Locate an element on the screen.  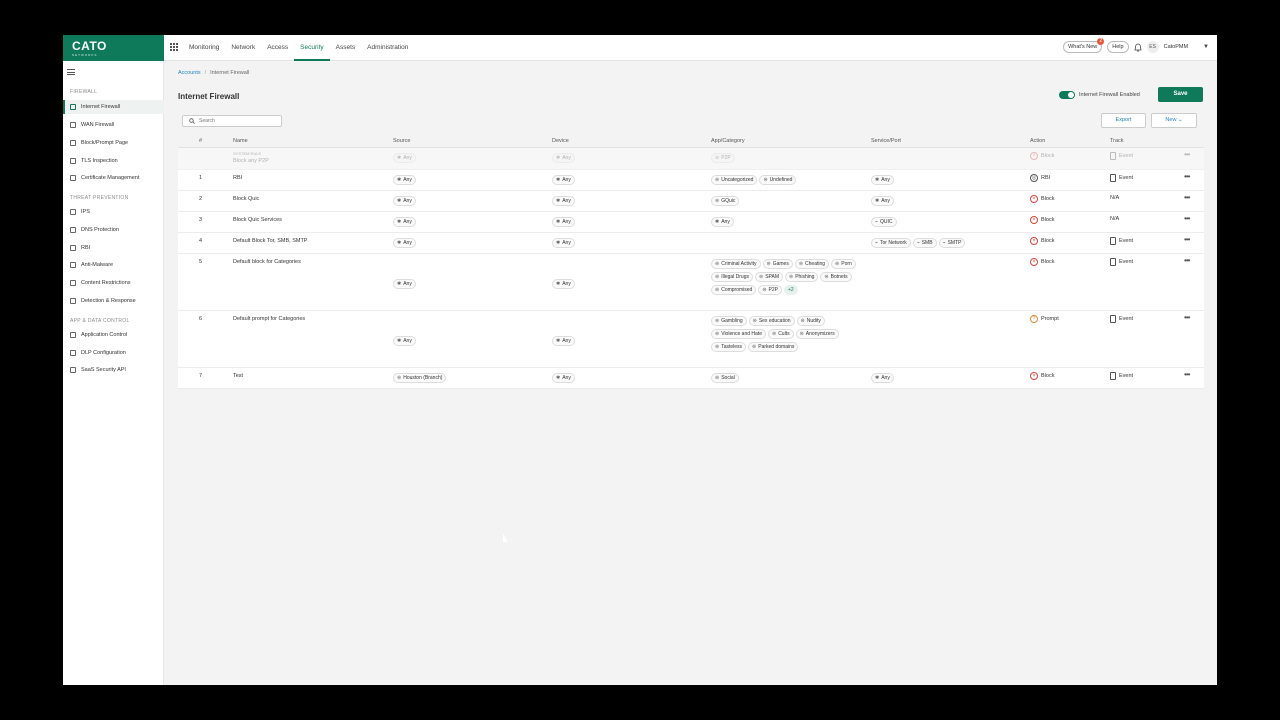
col-header-name: Name is located at coordinates (240, 141).